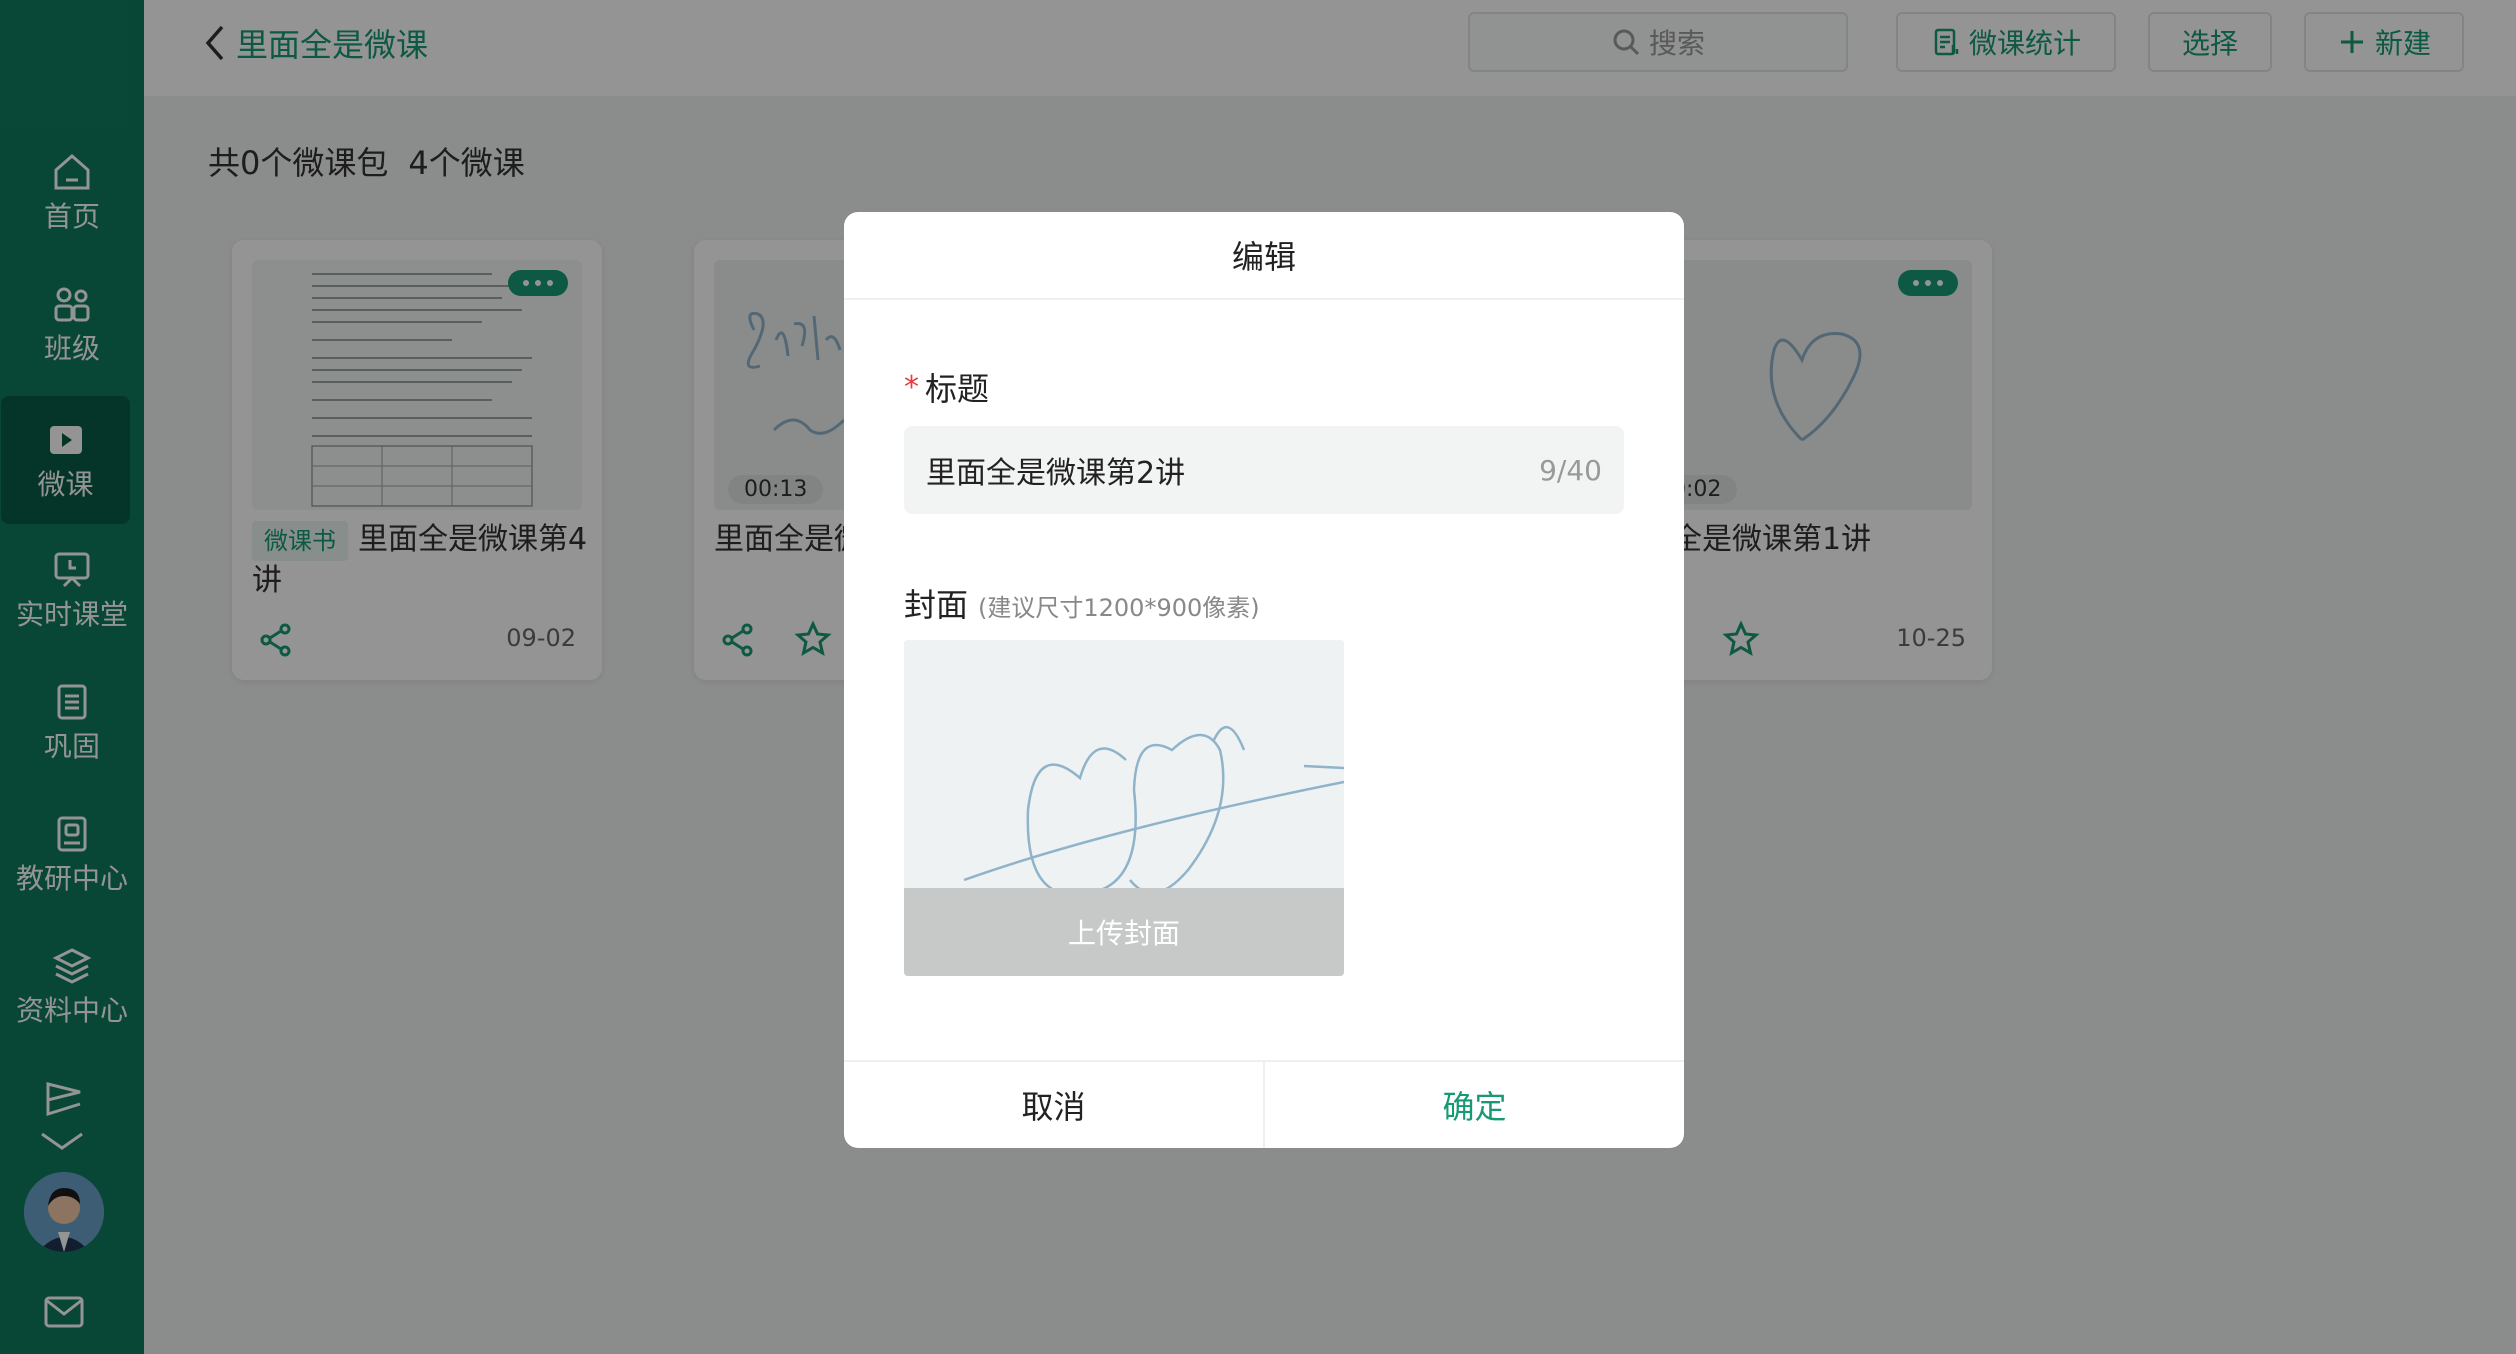 This screenshot has width=2516, height=1354. What do you see at coordinates (1124, 808) in the screenshot?
I see `cover-preview: 上传封面` at bounding box center [1124, 808].